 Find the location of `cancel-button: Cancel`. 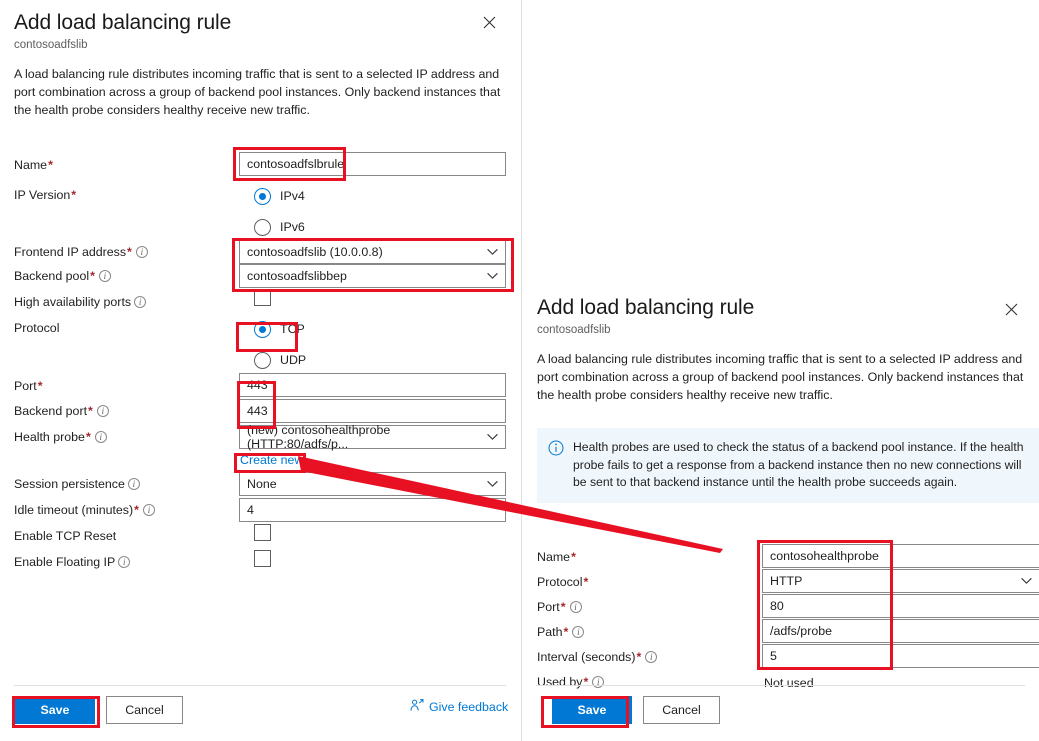

cancel-button: Cancel is located at coordinates (144, 710).